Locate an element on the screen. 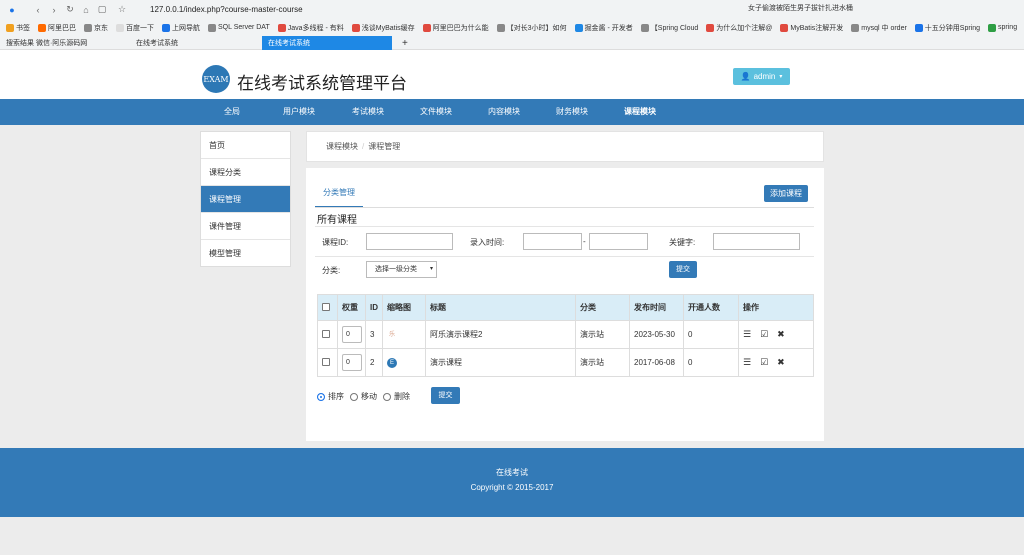 The image size is (1024, 555). tab-label: 在线考试系统 is located at coordinates (289, 43).